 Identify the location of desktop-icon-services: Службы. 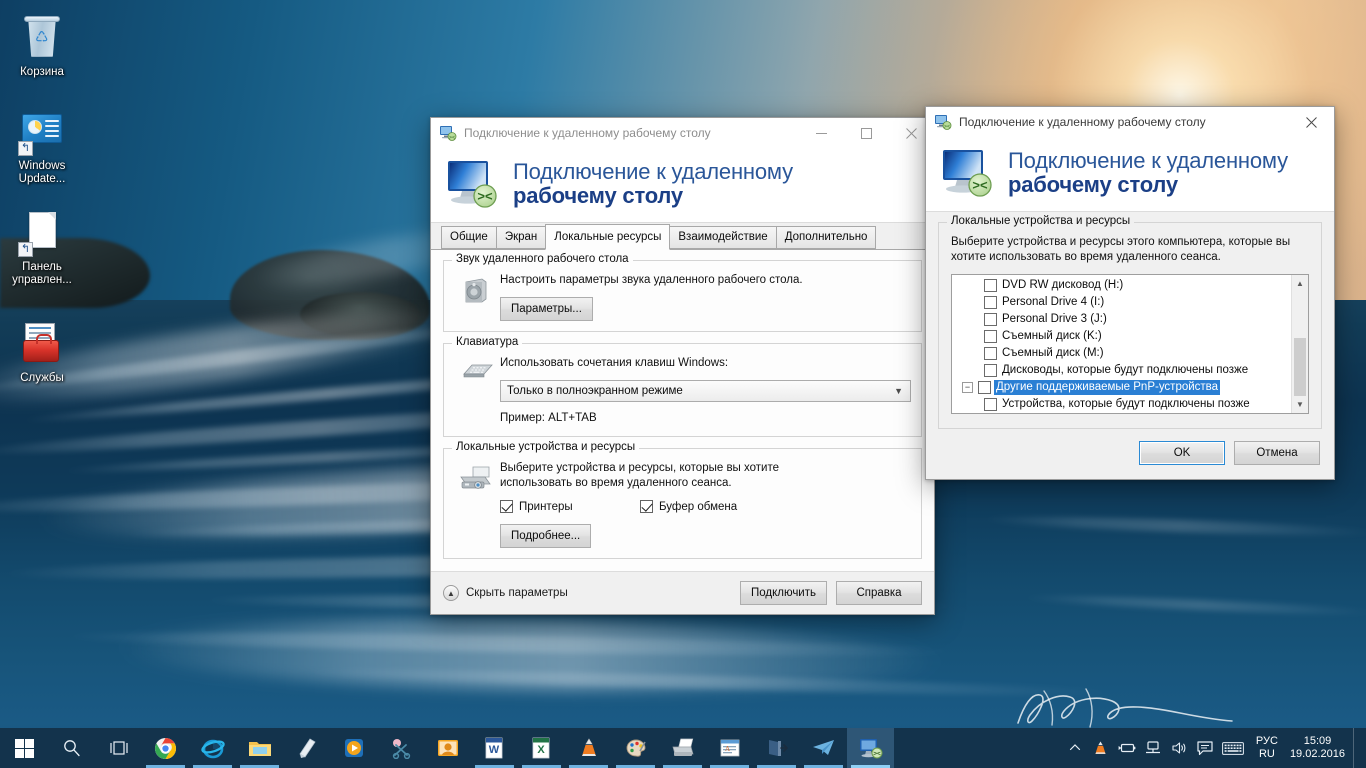
(42, 352).